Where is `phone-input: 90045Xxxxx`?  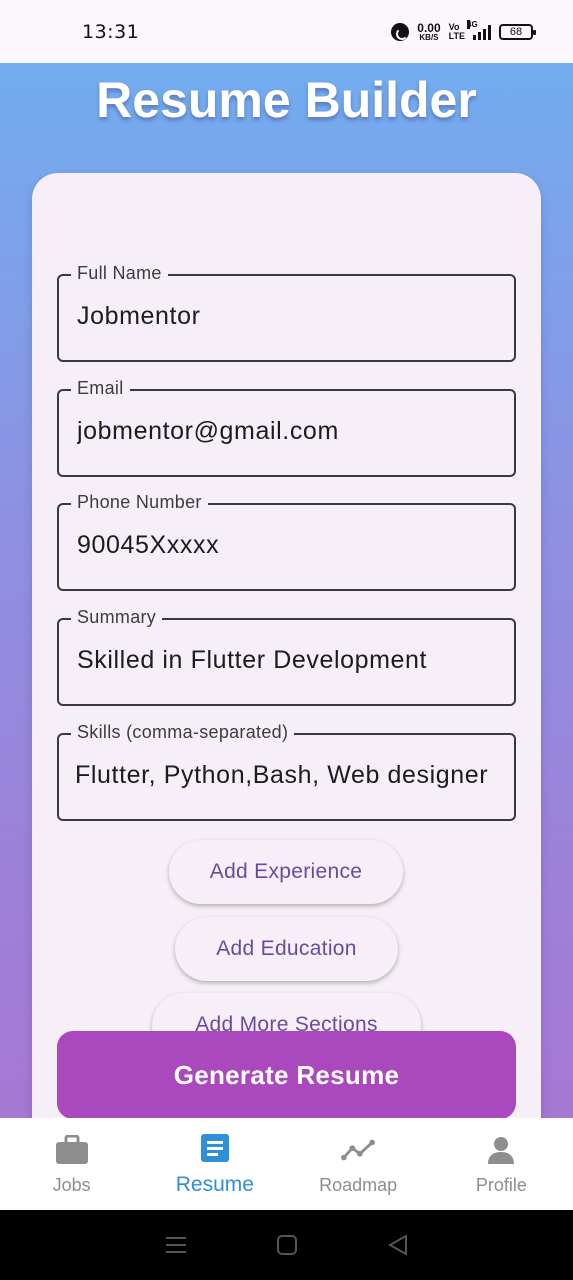 phone-input: 90045Xxxxx is located at coordinates (292, 545).